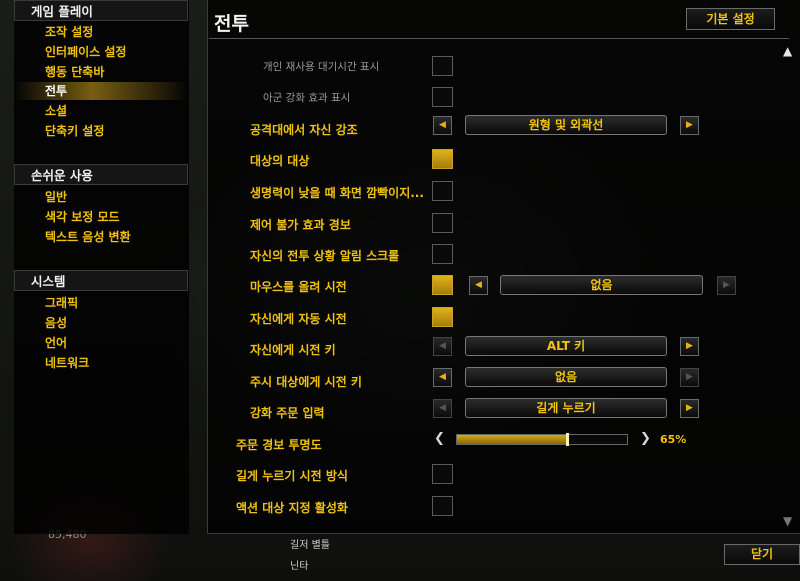  I want to click on background-list-item: 닌타, so click(299, 566).